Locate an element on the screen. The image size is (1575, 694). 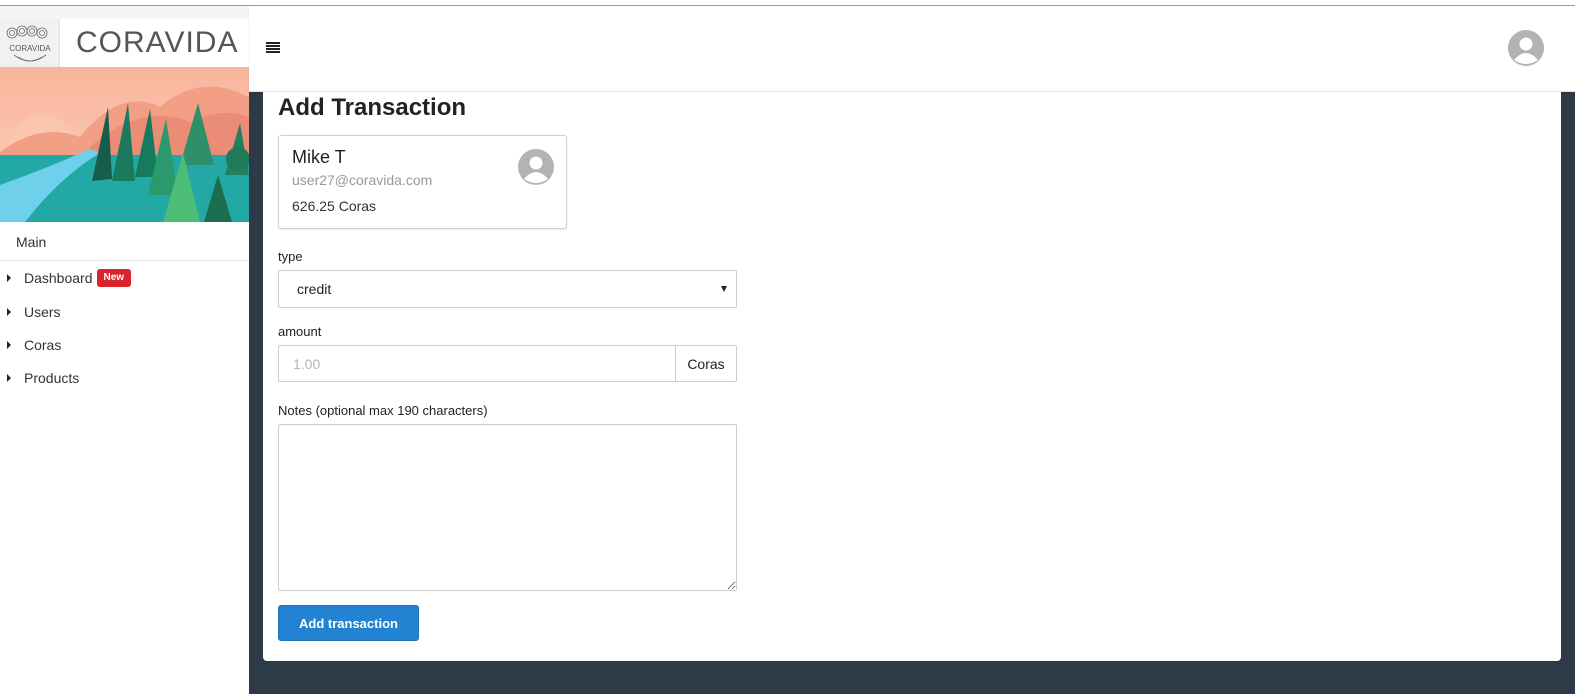
new-badge: New is located at coordinates (114, 278).